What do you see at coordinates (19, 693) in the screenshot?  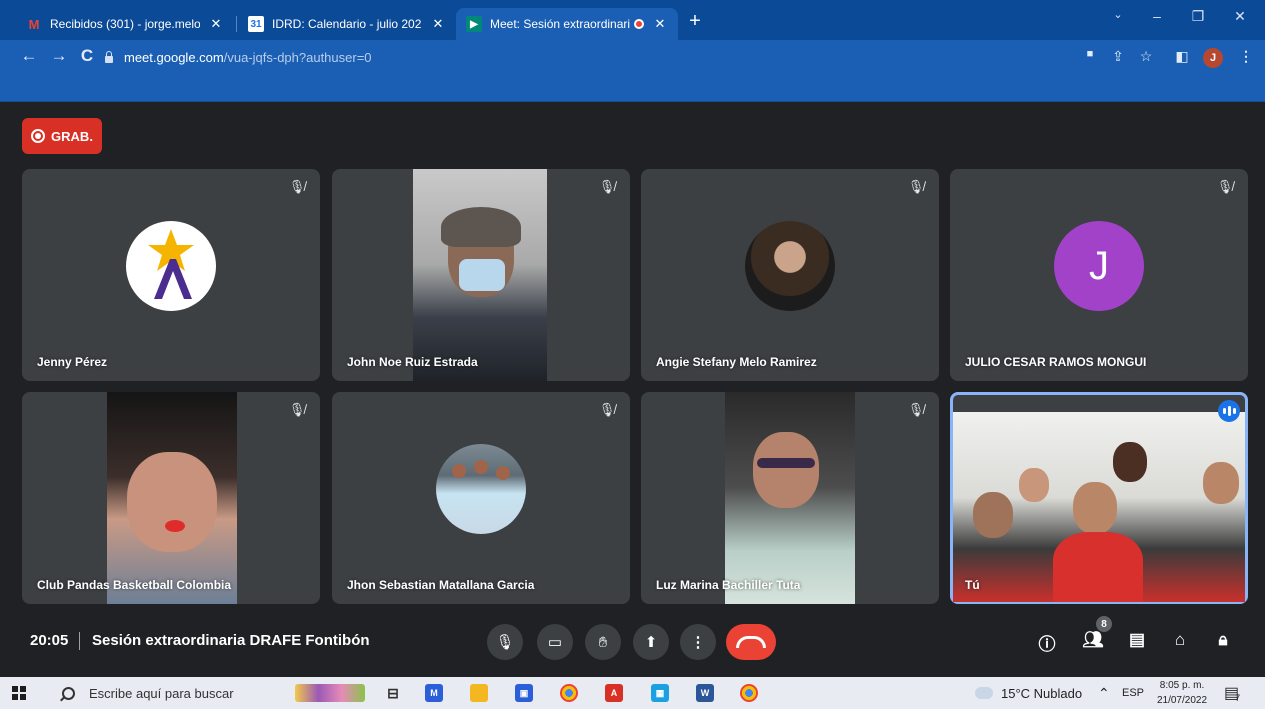 I see `windows-start-icon` at bounding box center [19, 693].